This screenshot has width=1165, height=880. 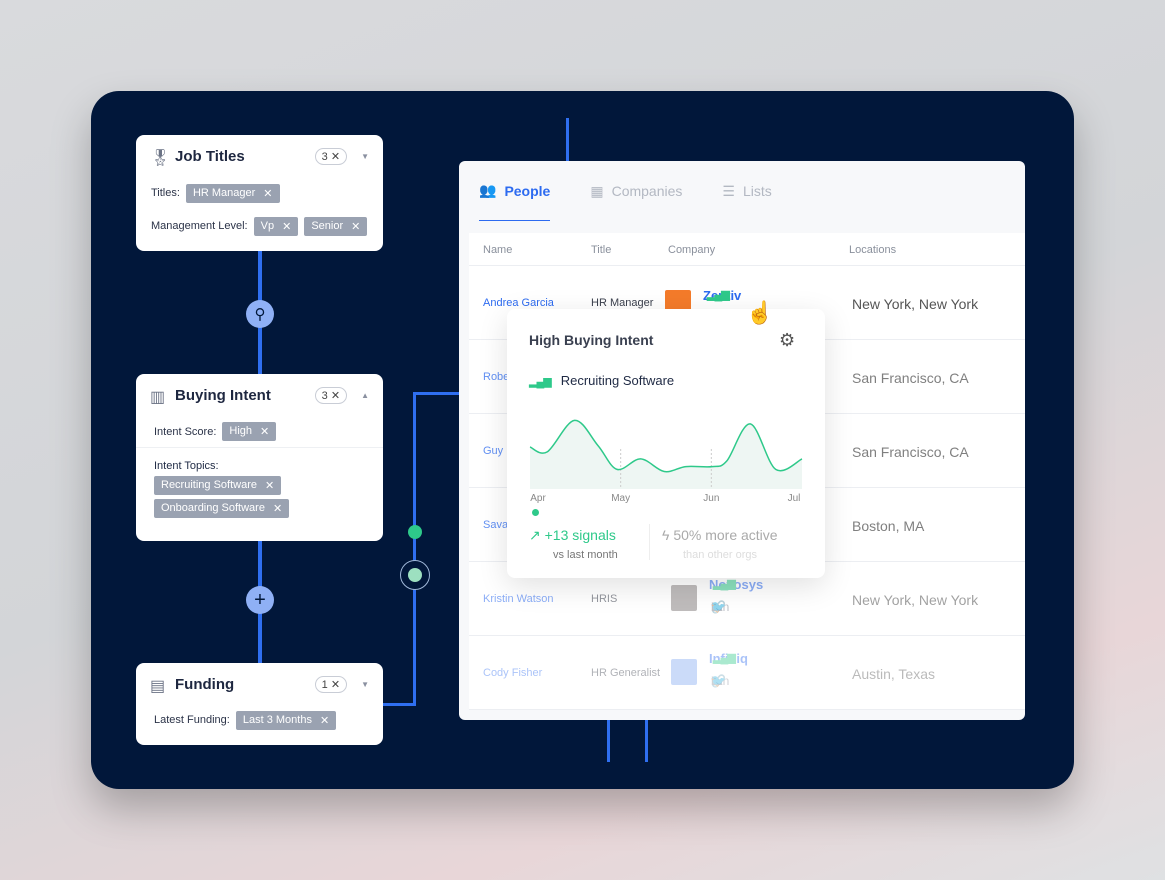 I want to click on intent-chart: Apr May Jun Jul, so click(x=666, y=461).